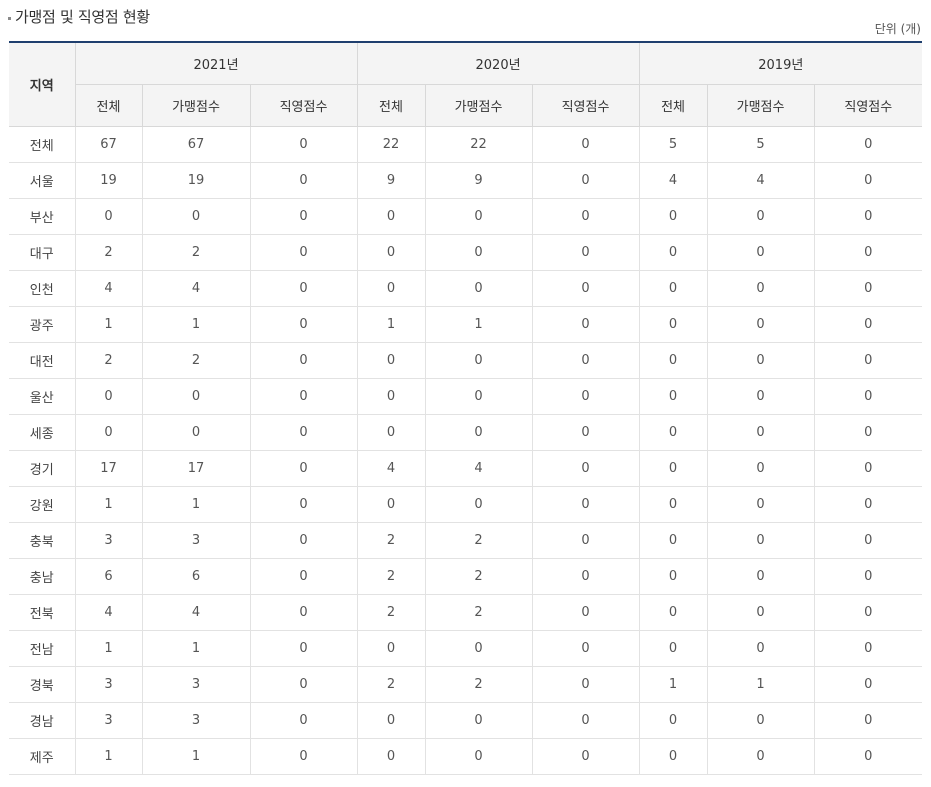 This screenshot has width=931, height=787. What do you see at coordinates (466, 612) in the screenshot?
I see `table-row: 전북 4 4 0 2 2 0 0 0 0` at bounding box center [466, 612].